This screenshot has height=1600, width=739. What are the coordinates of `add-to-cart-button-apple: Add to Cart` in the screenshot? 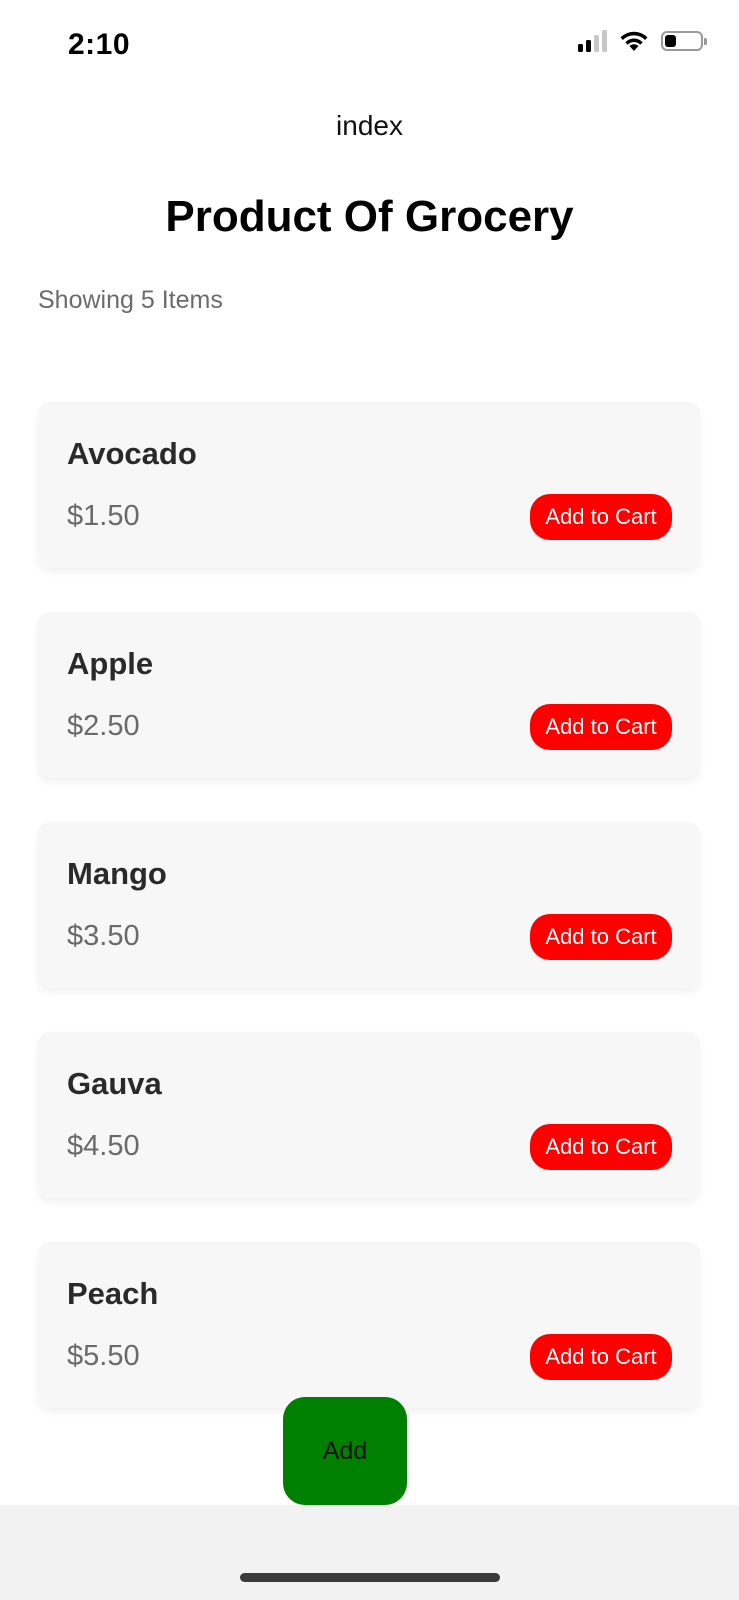 It's located at (601, 727).